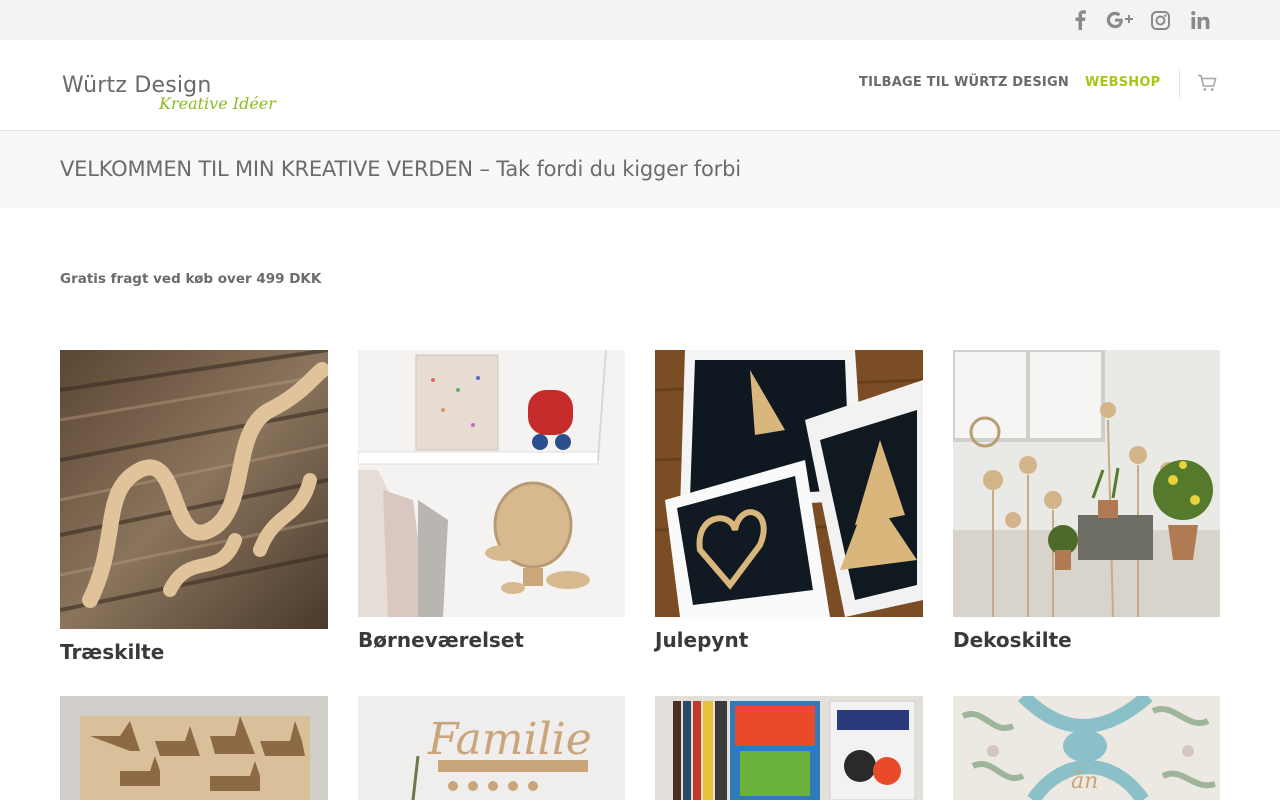  I want to click on svg-text: ān, so click(1084, 781).